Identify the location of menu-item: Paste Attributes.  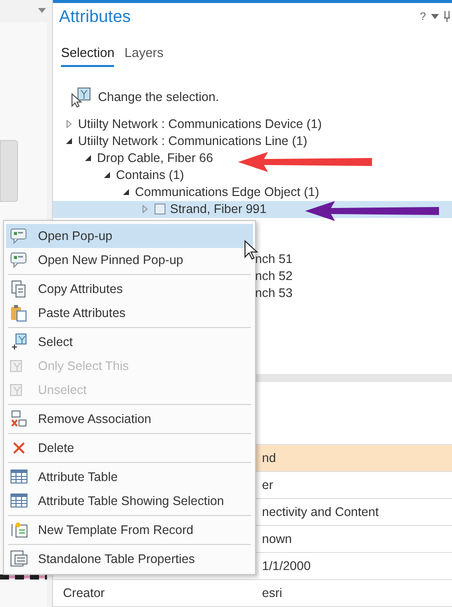
(129, 313).